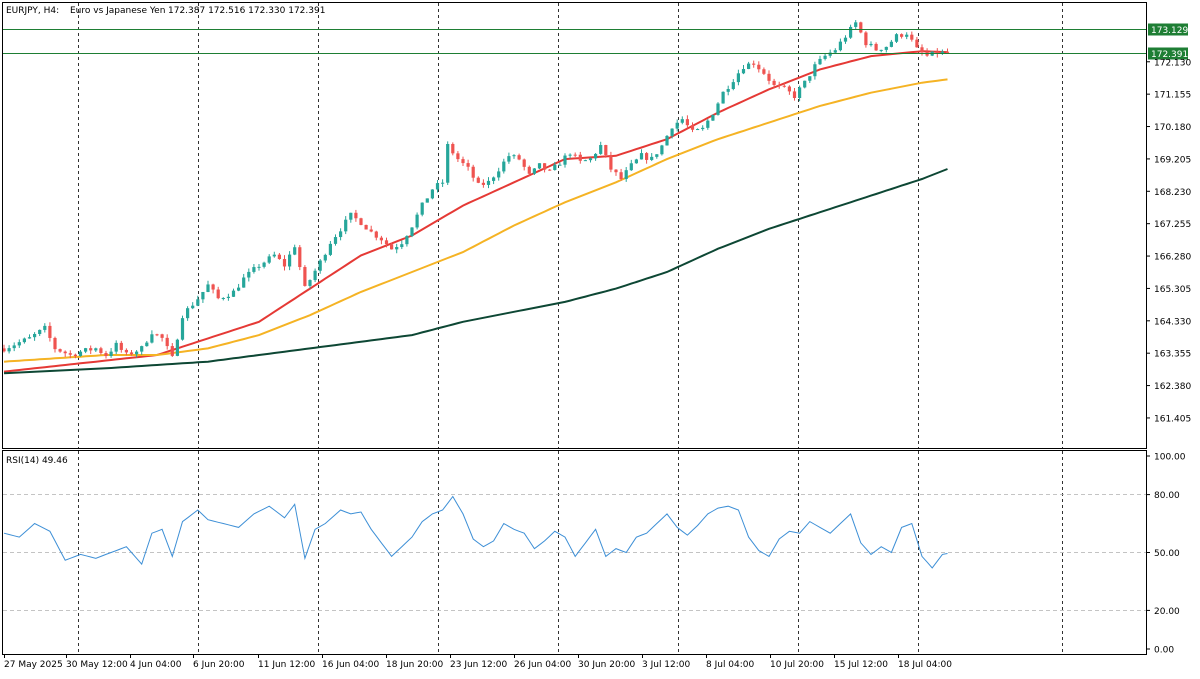 This screenshot has height=679, width=1200. What do you see at coordinates (1172, 225) in the screenshot?
I see `price-tick-label: 167.255` at bounding box center [1172, 225].